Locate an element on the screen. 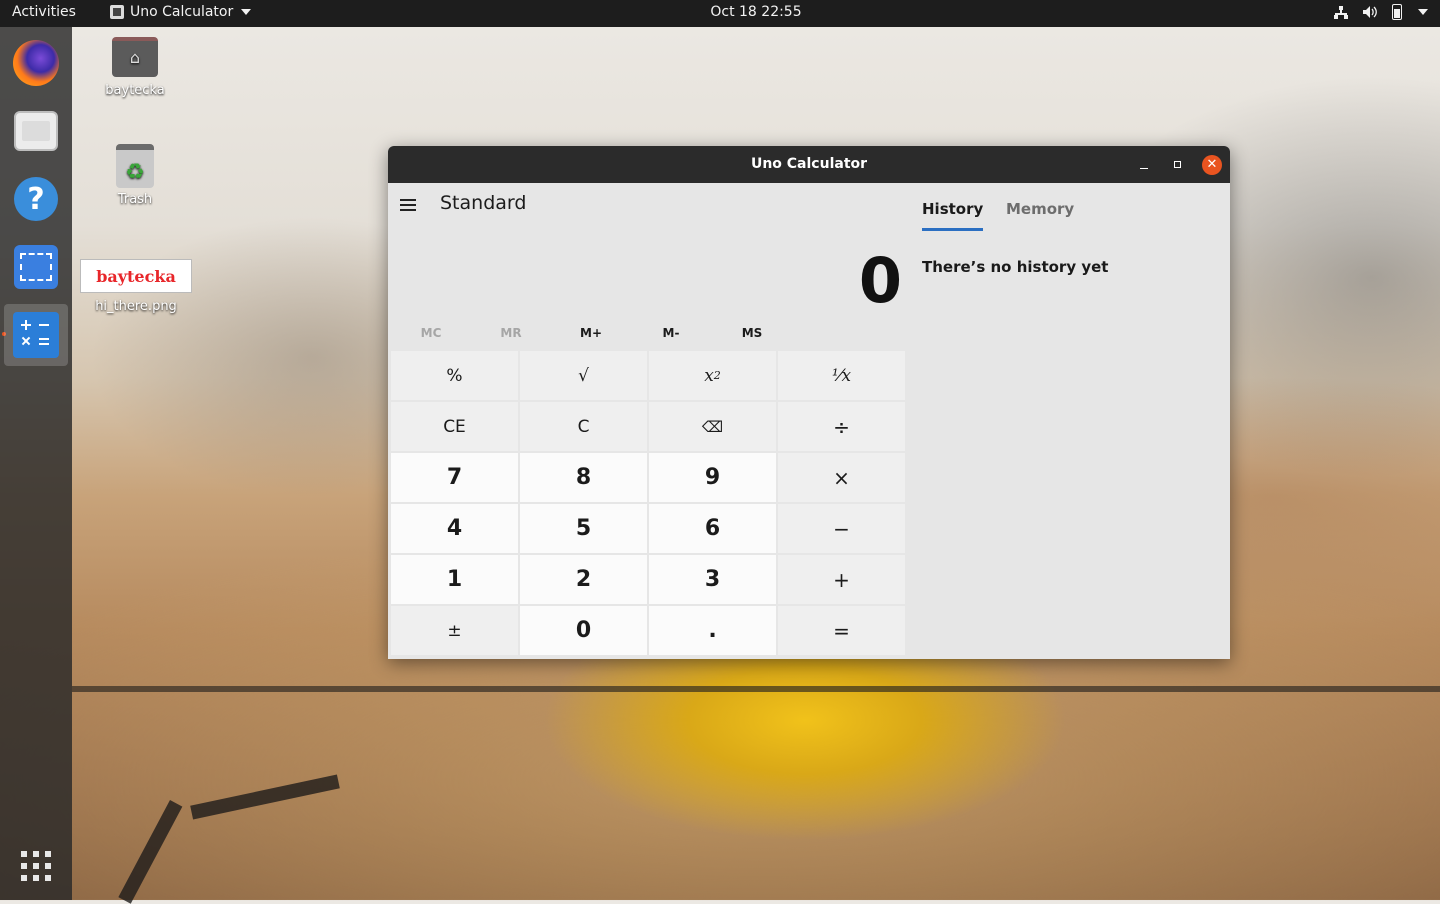 The width and height of the screenshot is (1440, 904). hamburger-menu-icon is located at coordinates (408, 205).